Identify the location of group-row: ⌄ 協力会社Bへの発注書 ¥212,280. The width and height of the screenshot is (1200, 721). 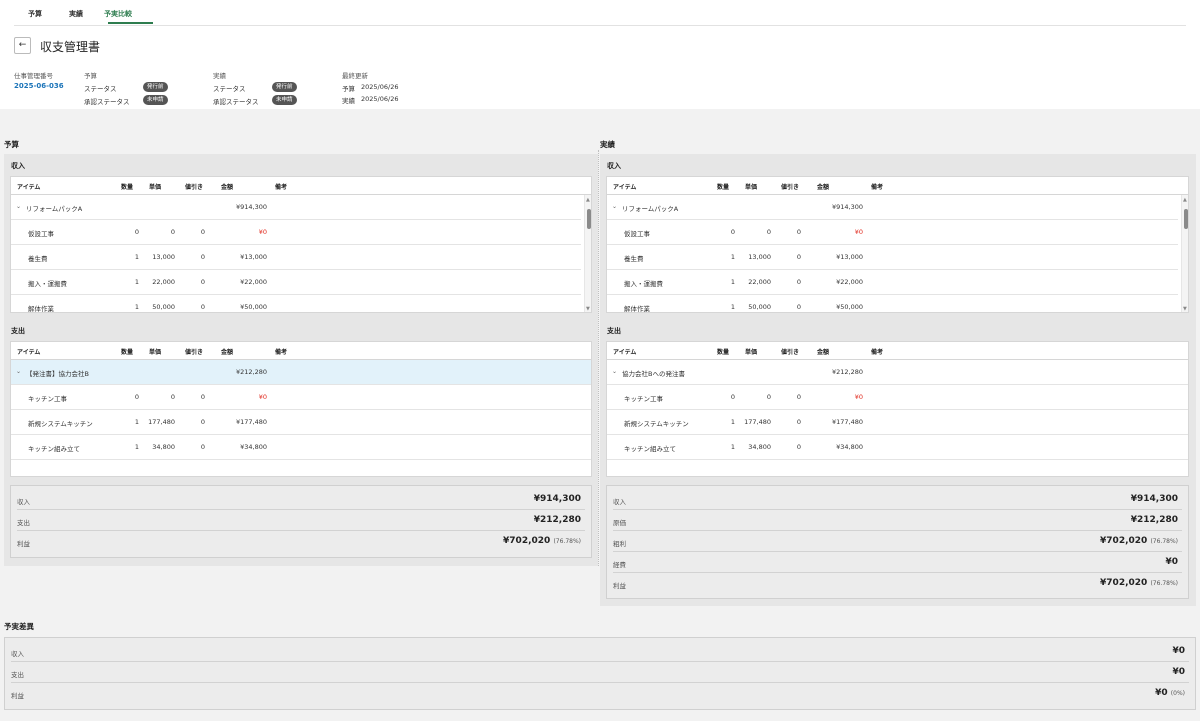
(897, 372).